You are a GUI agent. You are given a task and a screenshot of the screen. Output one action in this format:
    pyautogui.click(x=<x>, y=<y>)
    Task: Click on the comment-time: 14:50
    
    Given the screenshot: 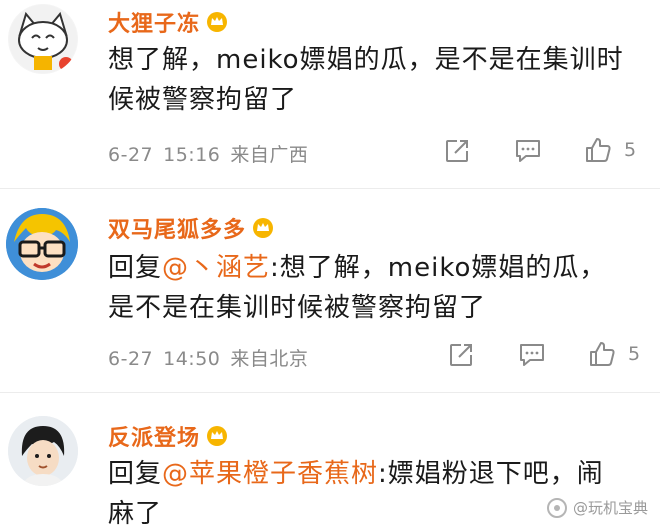 What is the action you would take?
    pyautogui.click(x=192, y=359)
    